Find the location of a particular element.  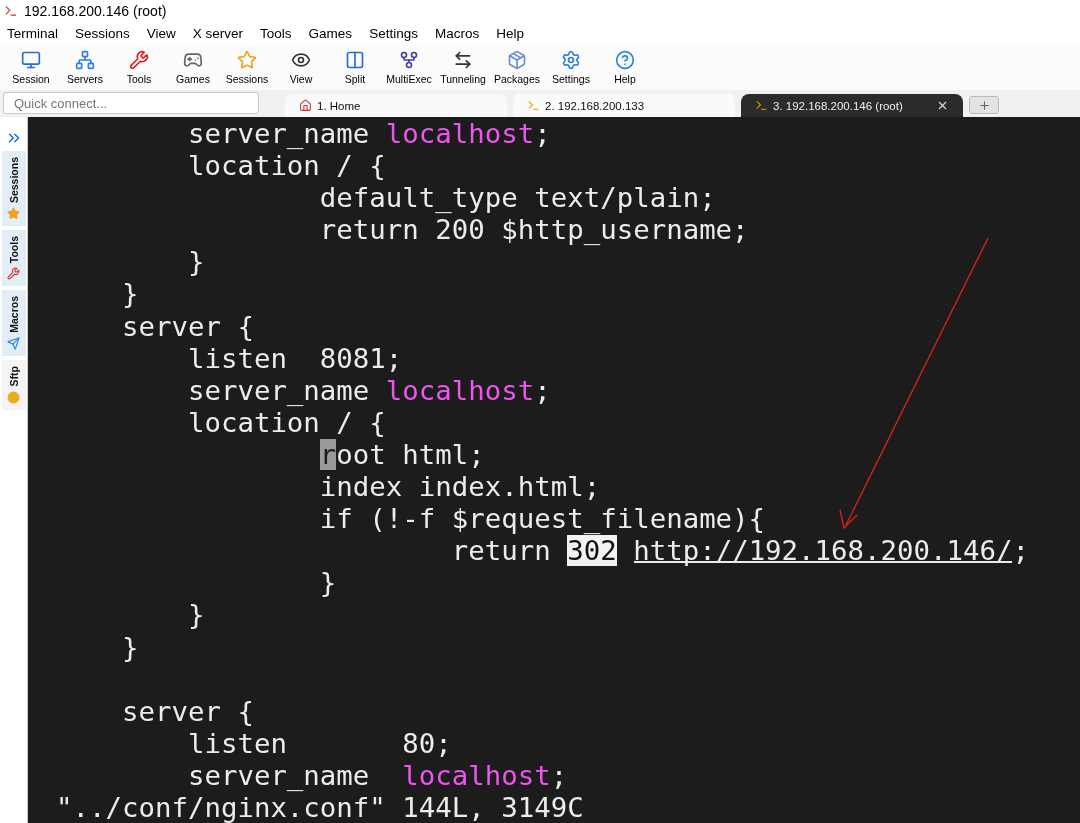

package-icon is located at coordinates (517, 59).